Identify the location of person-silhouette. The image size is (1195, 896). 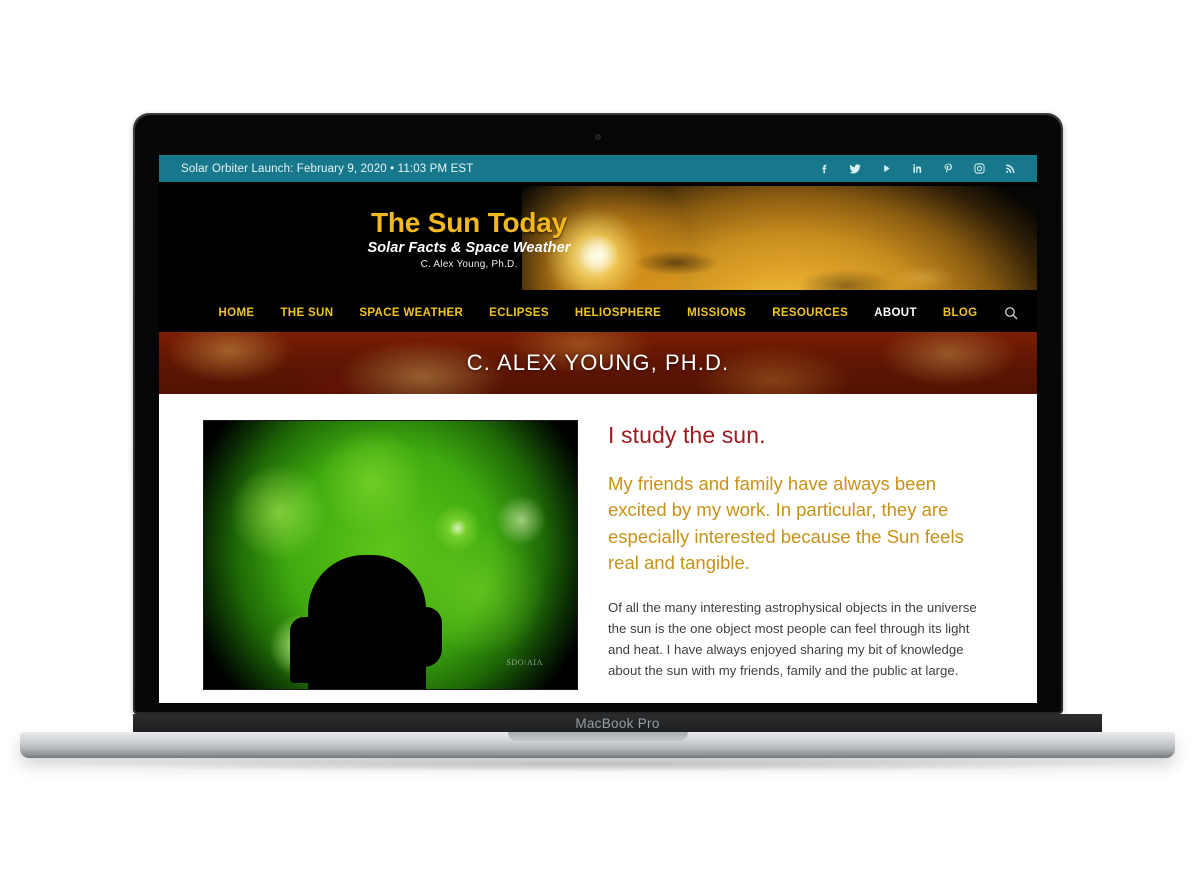
(366, 622).